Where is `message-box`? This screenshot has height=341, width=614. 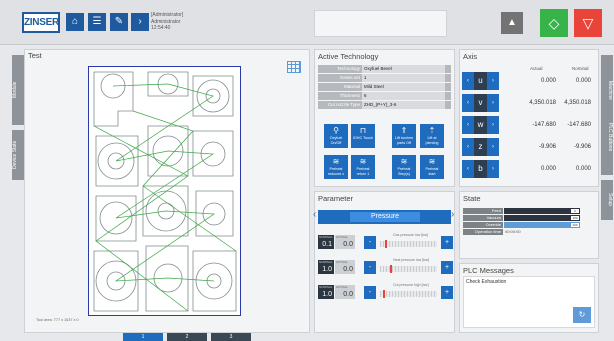
message-box is located at coordinates (380, 23).